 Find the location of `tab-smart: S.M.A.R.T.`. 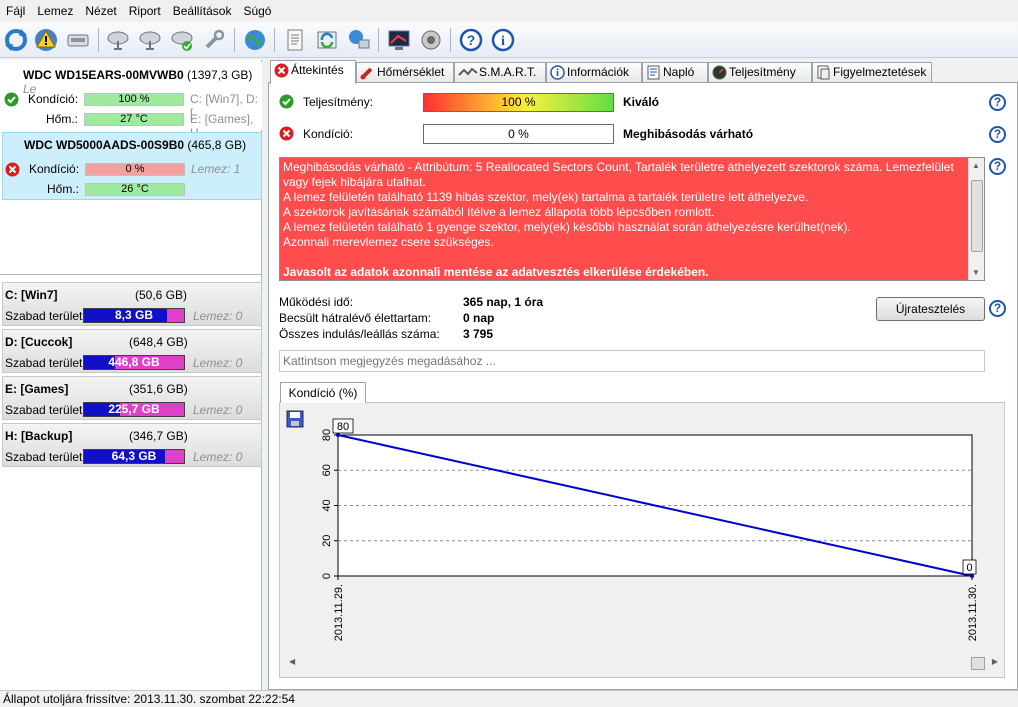

tab-smart: S.M.A.R.T. is located at coordinates (500, 72).